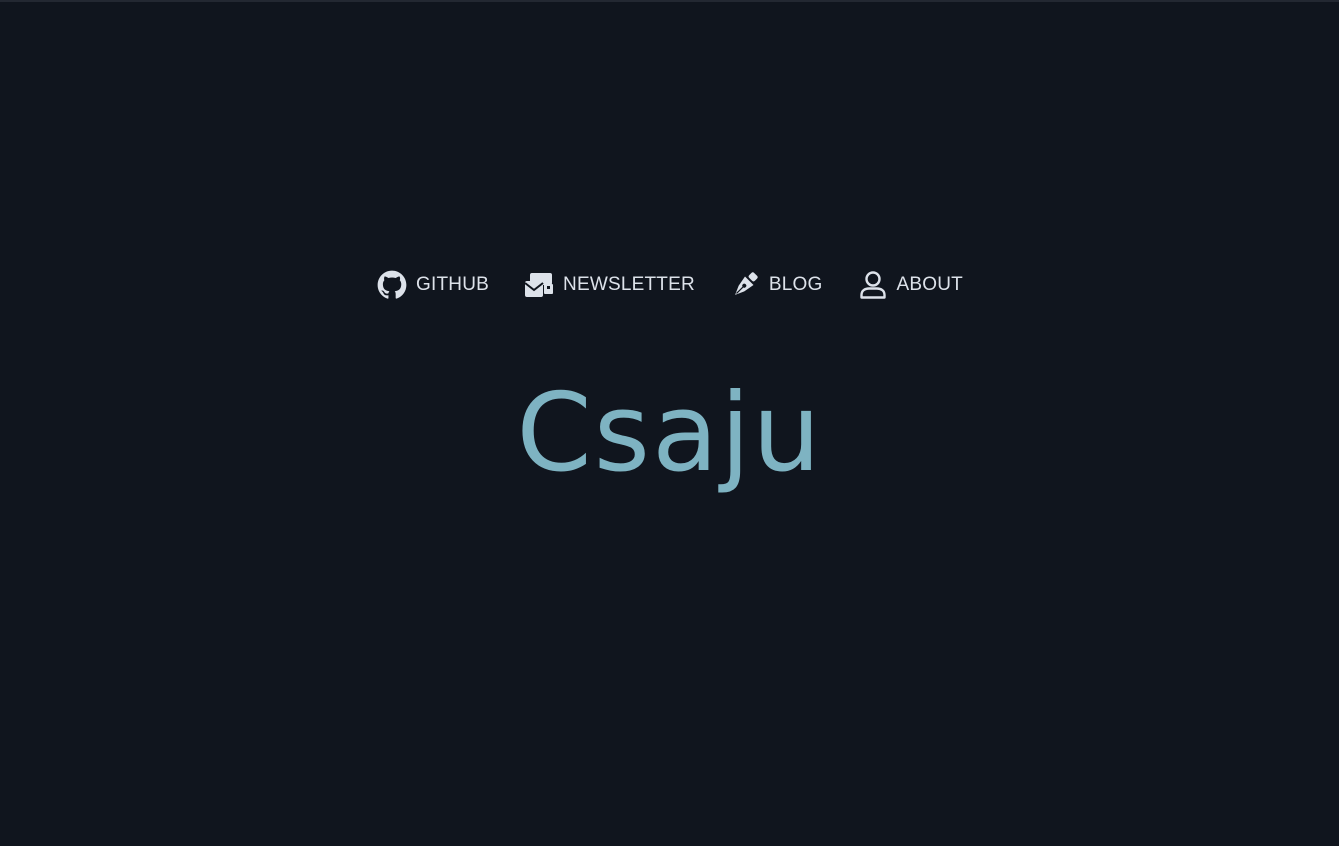  I want to click on nav-blog-link: BLOG, so click(776, 285).